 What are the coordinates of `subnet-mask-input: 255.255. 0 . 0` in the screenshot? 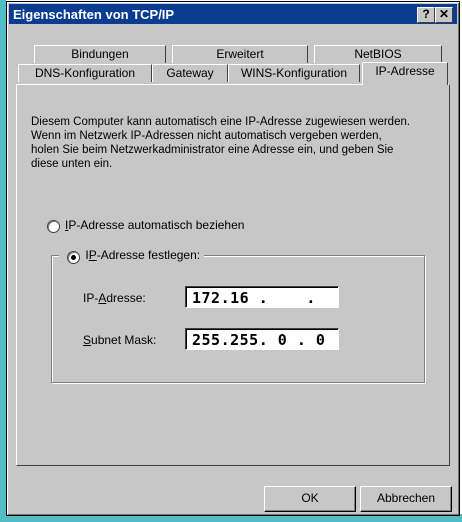 It's located at (262, 339).